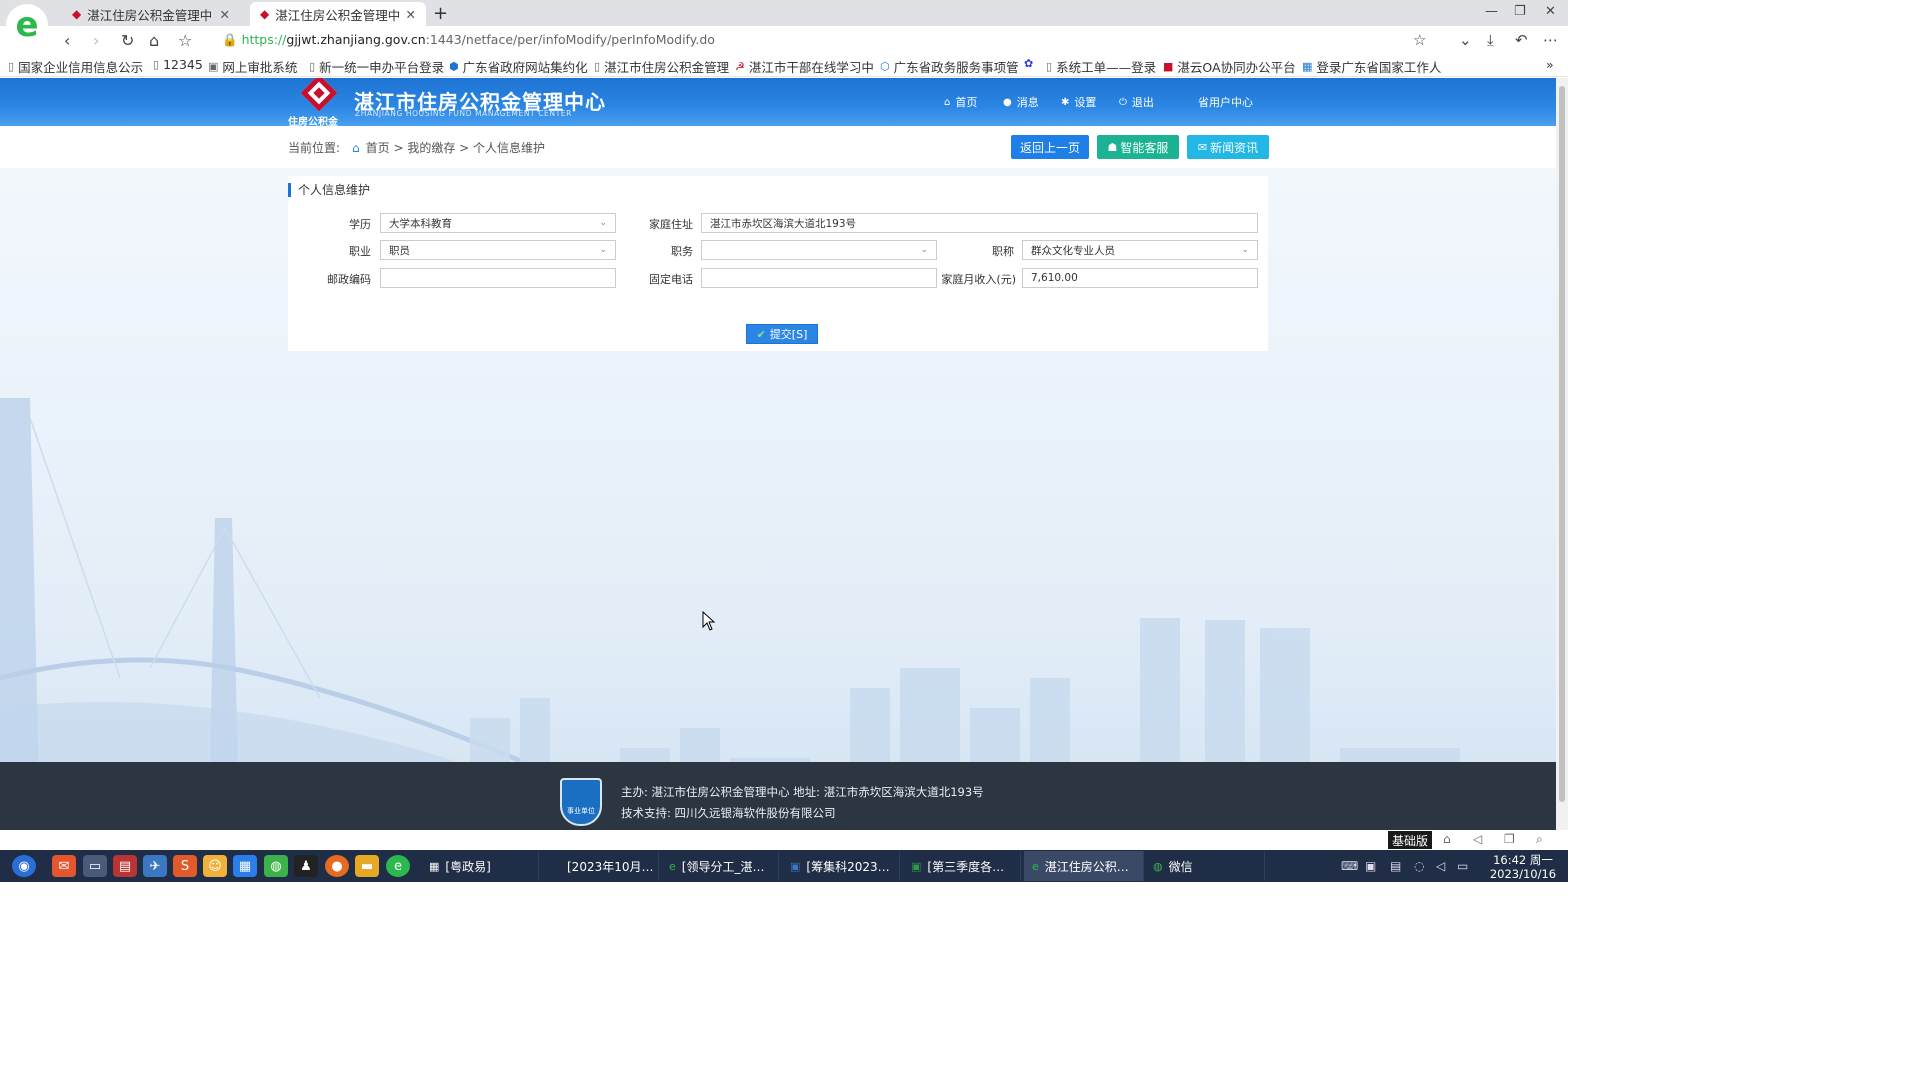  What do you see at coordinates (440, 13) in the screenshot?
I see `new-tab-button: +` at bounding box center [440, 13].